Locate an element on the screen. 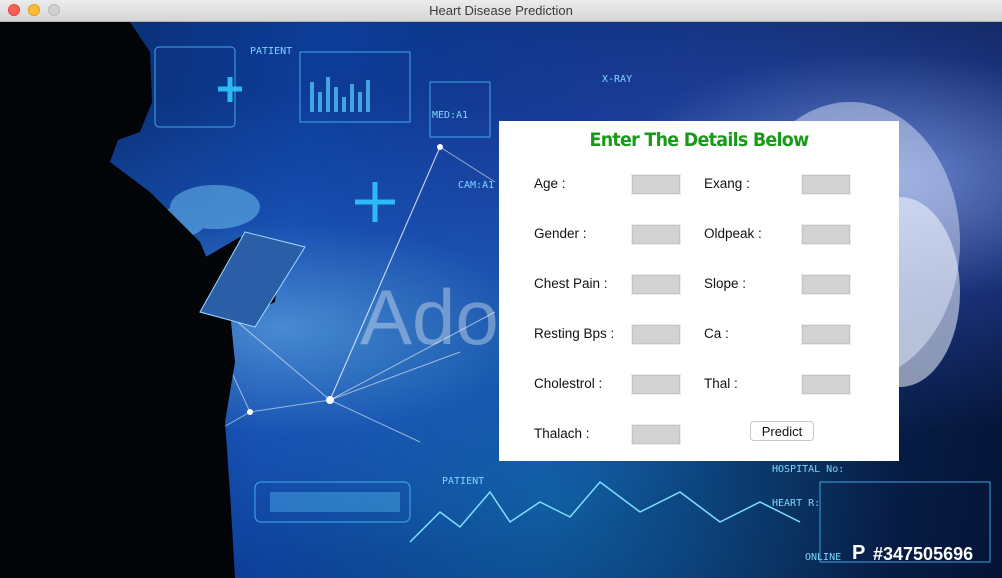 This screenshot has width=1002, height=578. ca-input is located at coordinates (826, 334).